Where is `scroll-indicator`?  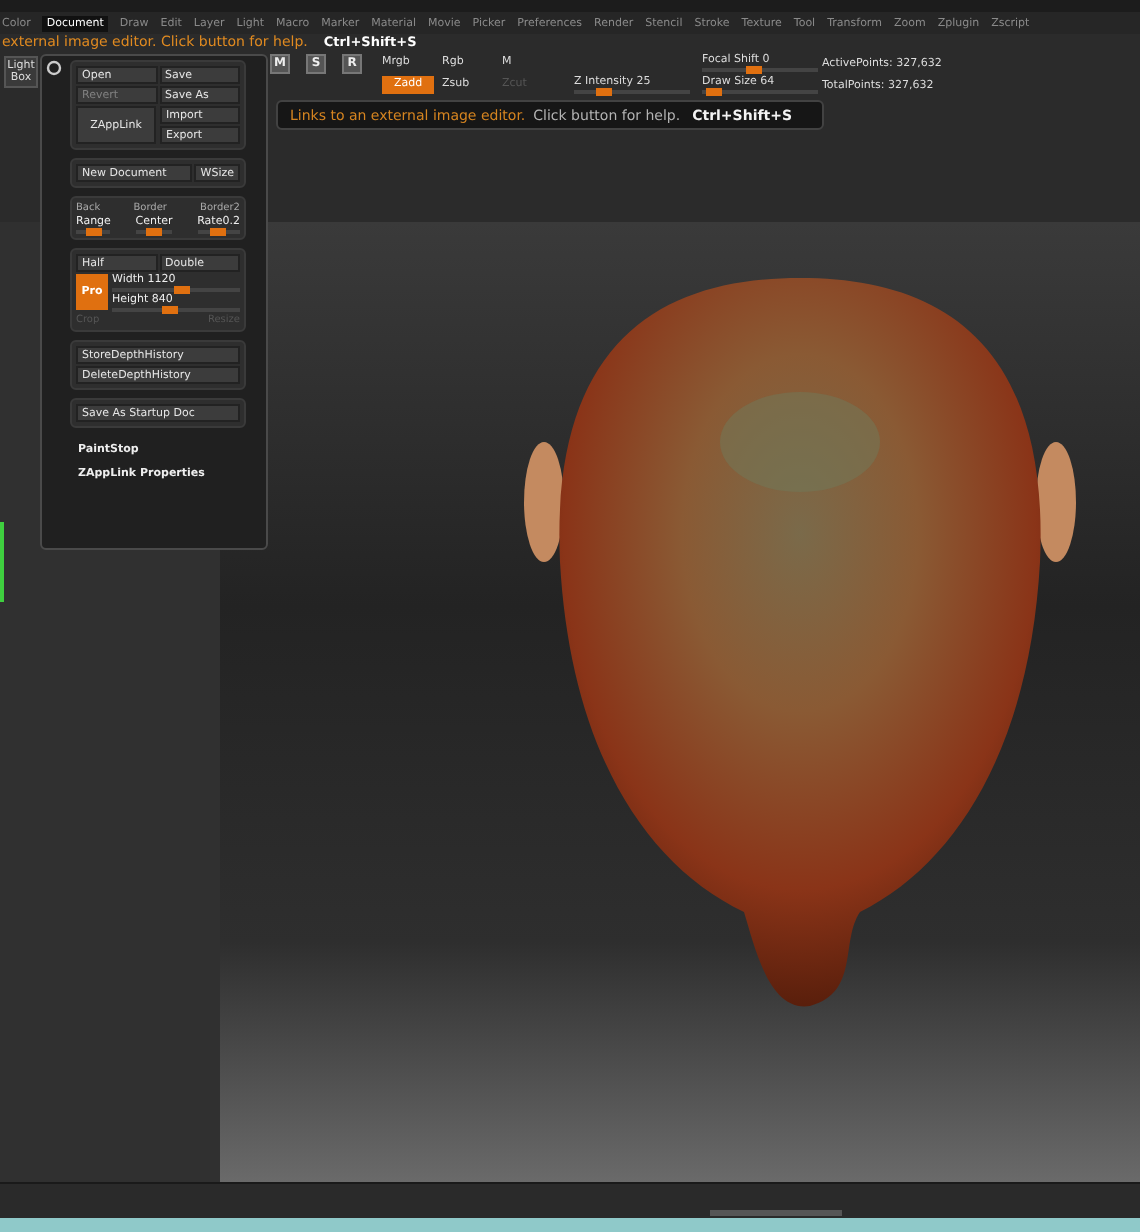 scroll-indicator is located at coordinates (2, 562).